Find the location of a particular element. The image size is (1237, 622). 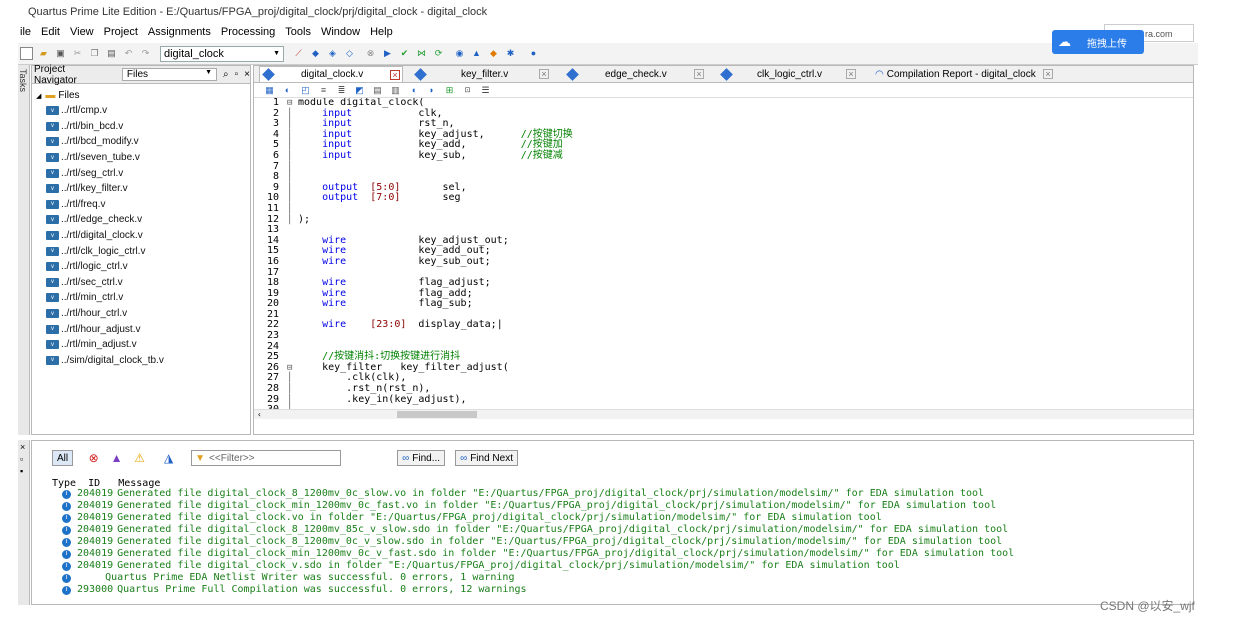

menu-file: ile is located at coordinates (25, 32).